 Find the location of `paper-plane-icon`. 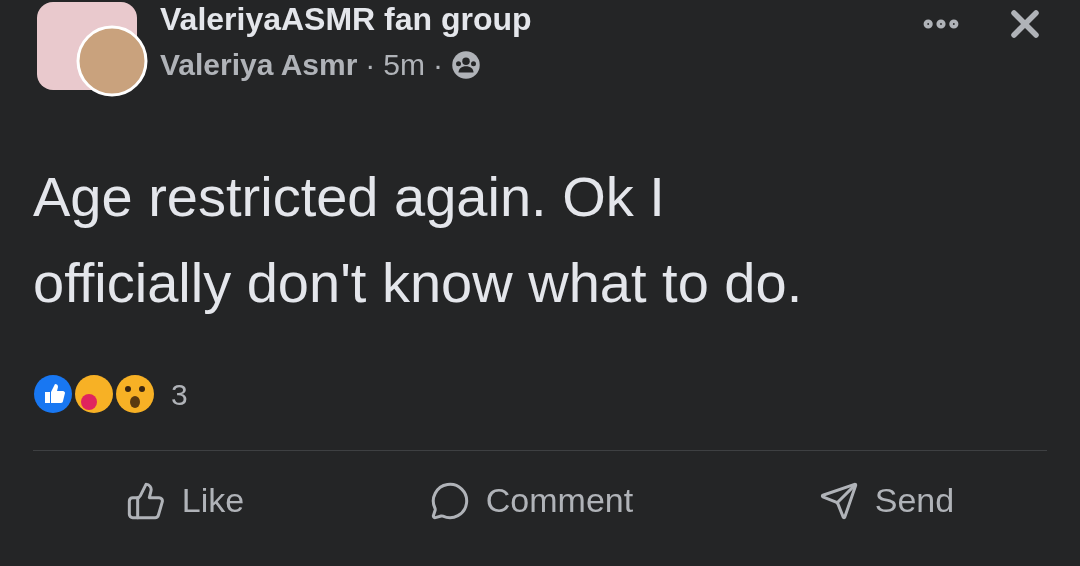

paper-plane-icon is located at coordinates (838, 500).